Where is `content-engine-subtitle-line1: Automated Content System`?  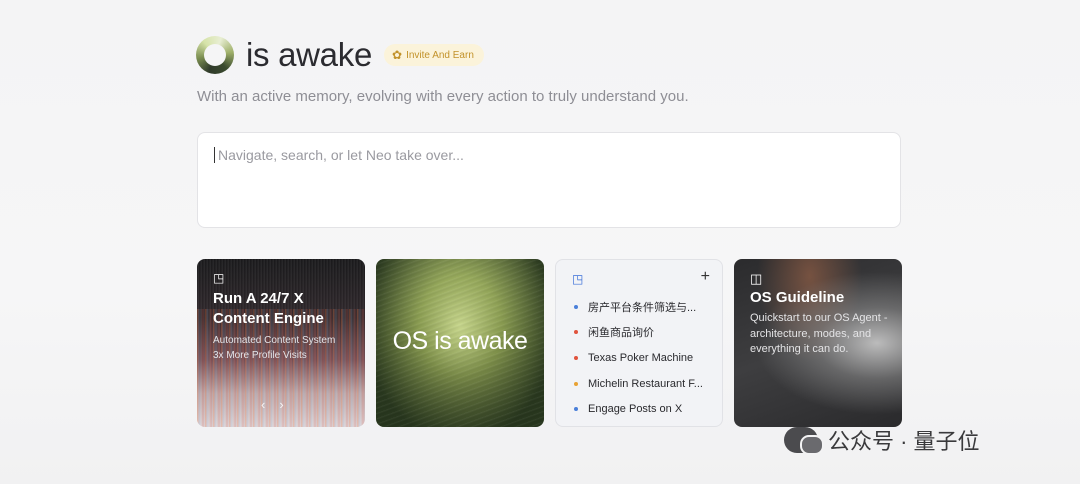
content-engine-subtitle-line1: Automated Content System is located at coordinates (274, 340).